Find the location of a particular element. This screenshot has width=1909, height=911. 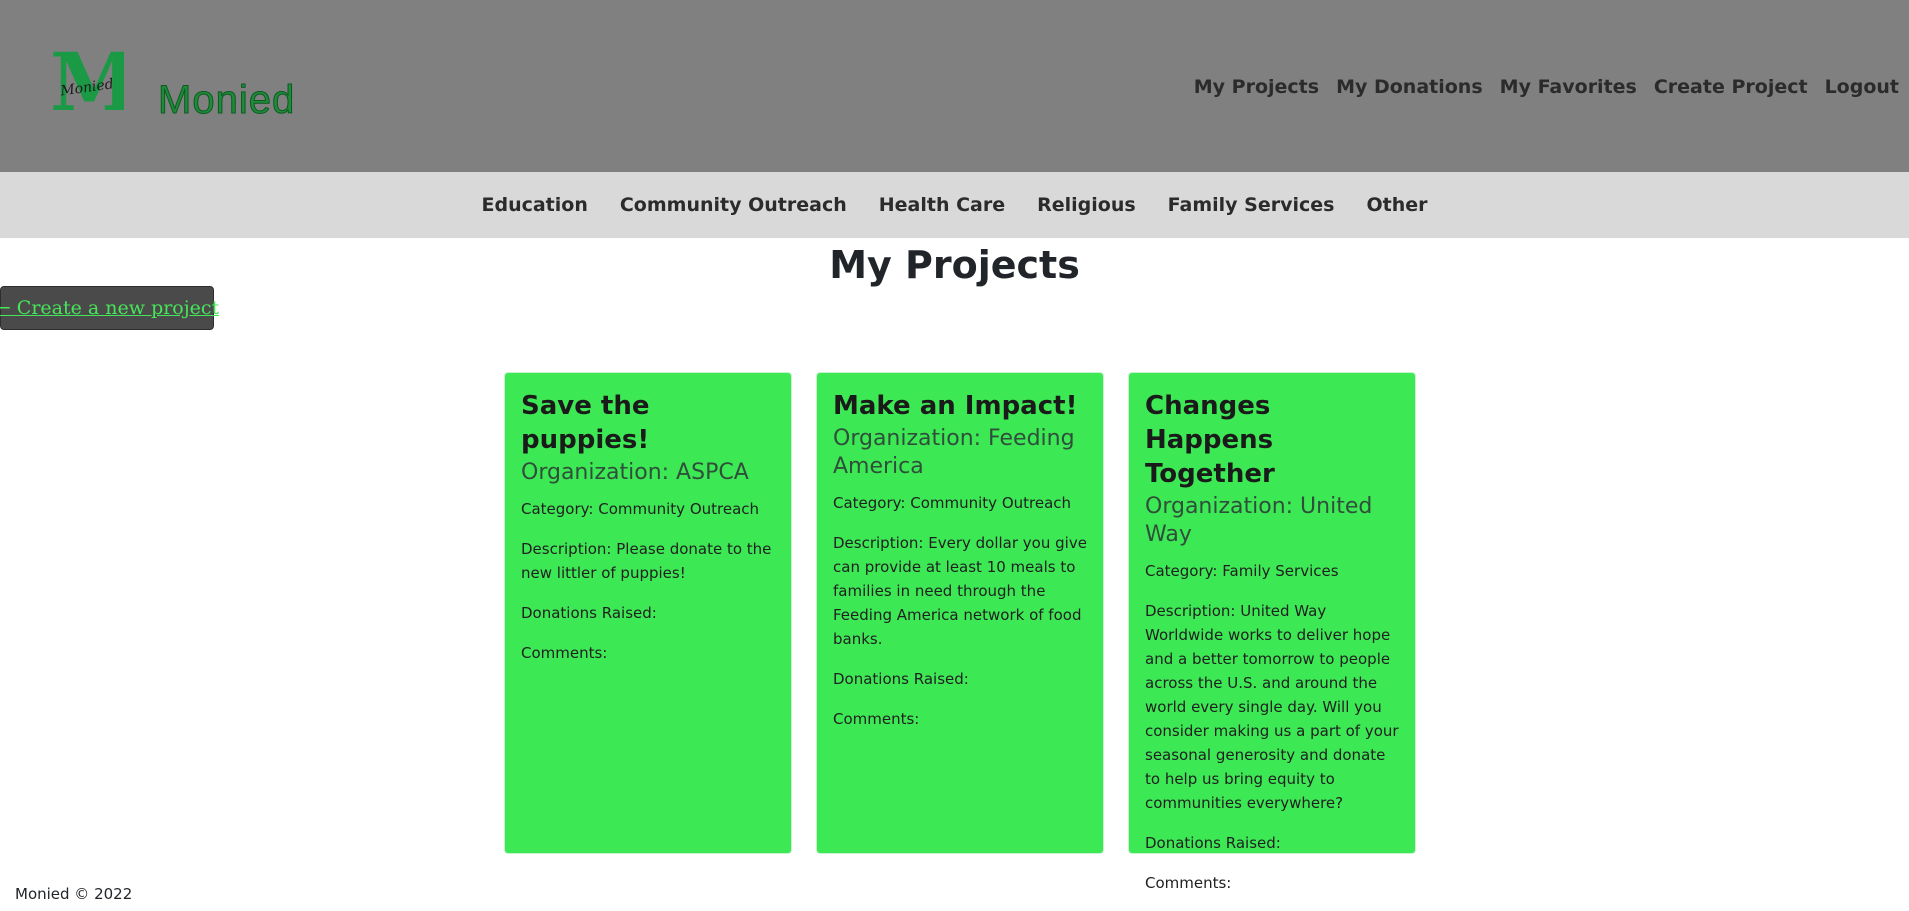

footer-copyright: Monied © 2022 is located at coordinates (74, 894).